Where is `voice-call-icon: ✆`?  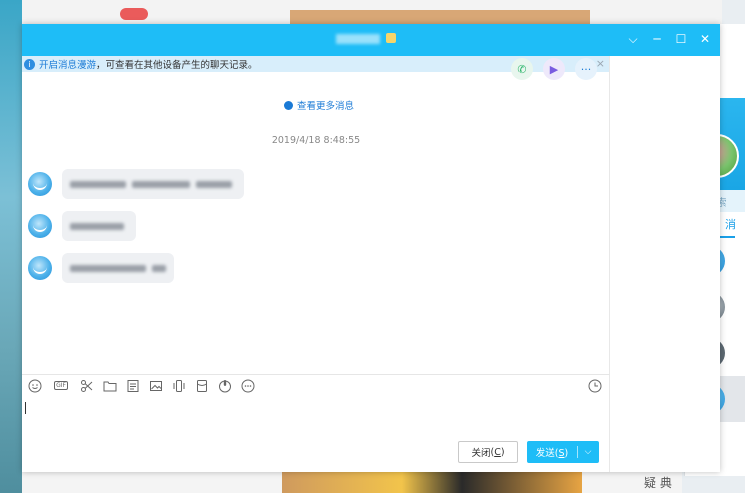
voice-call-icon: ✆ is located at coordinates (522, 69).